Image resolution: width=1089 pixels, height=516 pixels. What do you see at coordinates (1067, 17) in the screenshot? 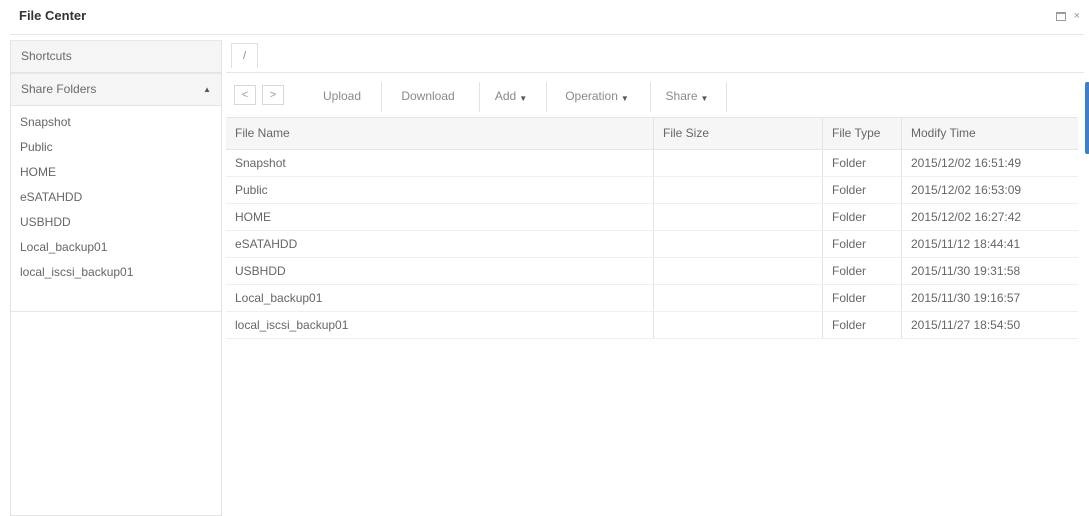
I see `window-controls: ×` at bounding box center [1067, 17].